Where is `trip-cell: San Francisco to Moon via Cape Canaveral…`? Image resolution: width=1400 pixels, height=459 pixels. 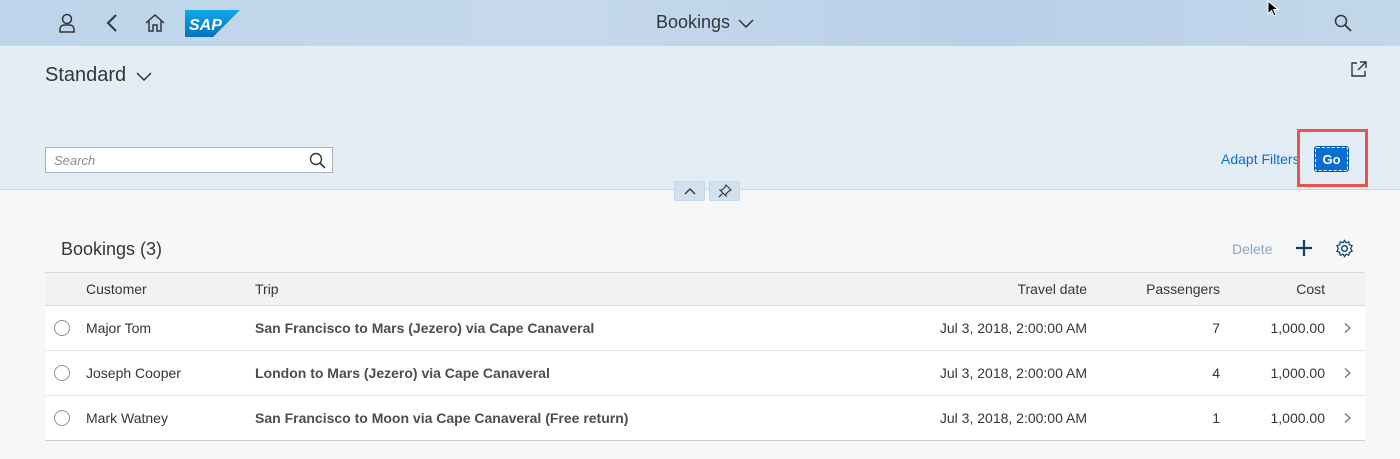 trip-cell: San Francisco to Moon via Cape Canaveral… is located at coordinates (442, 418).